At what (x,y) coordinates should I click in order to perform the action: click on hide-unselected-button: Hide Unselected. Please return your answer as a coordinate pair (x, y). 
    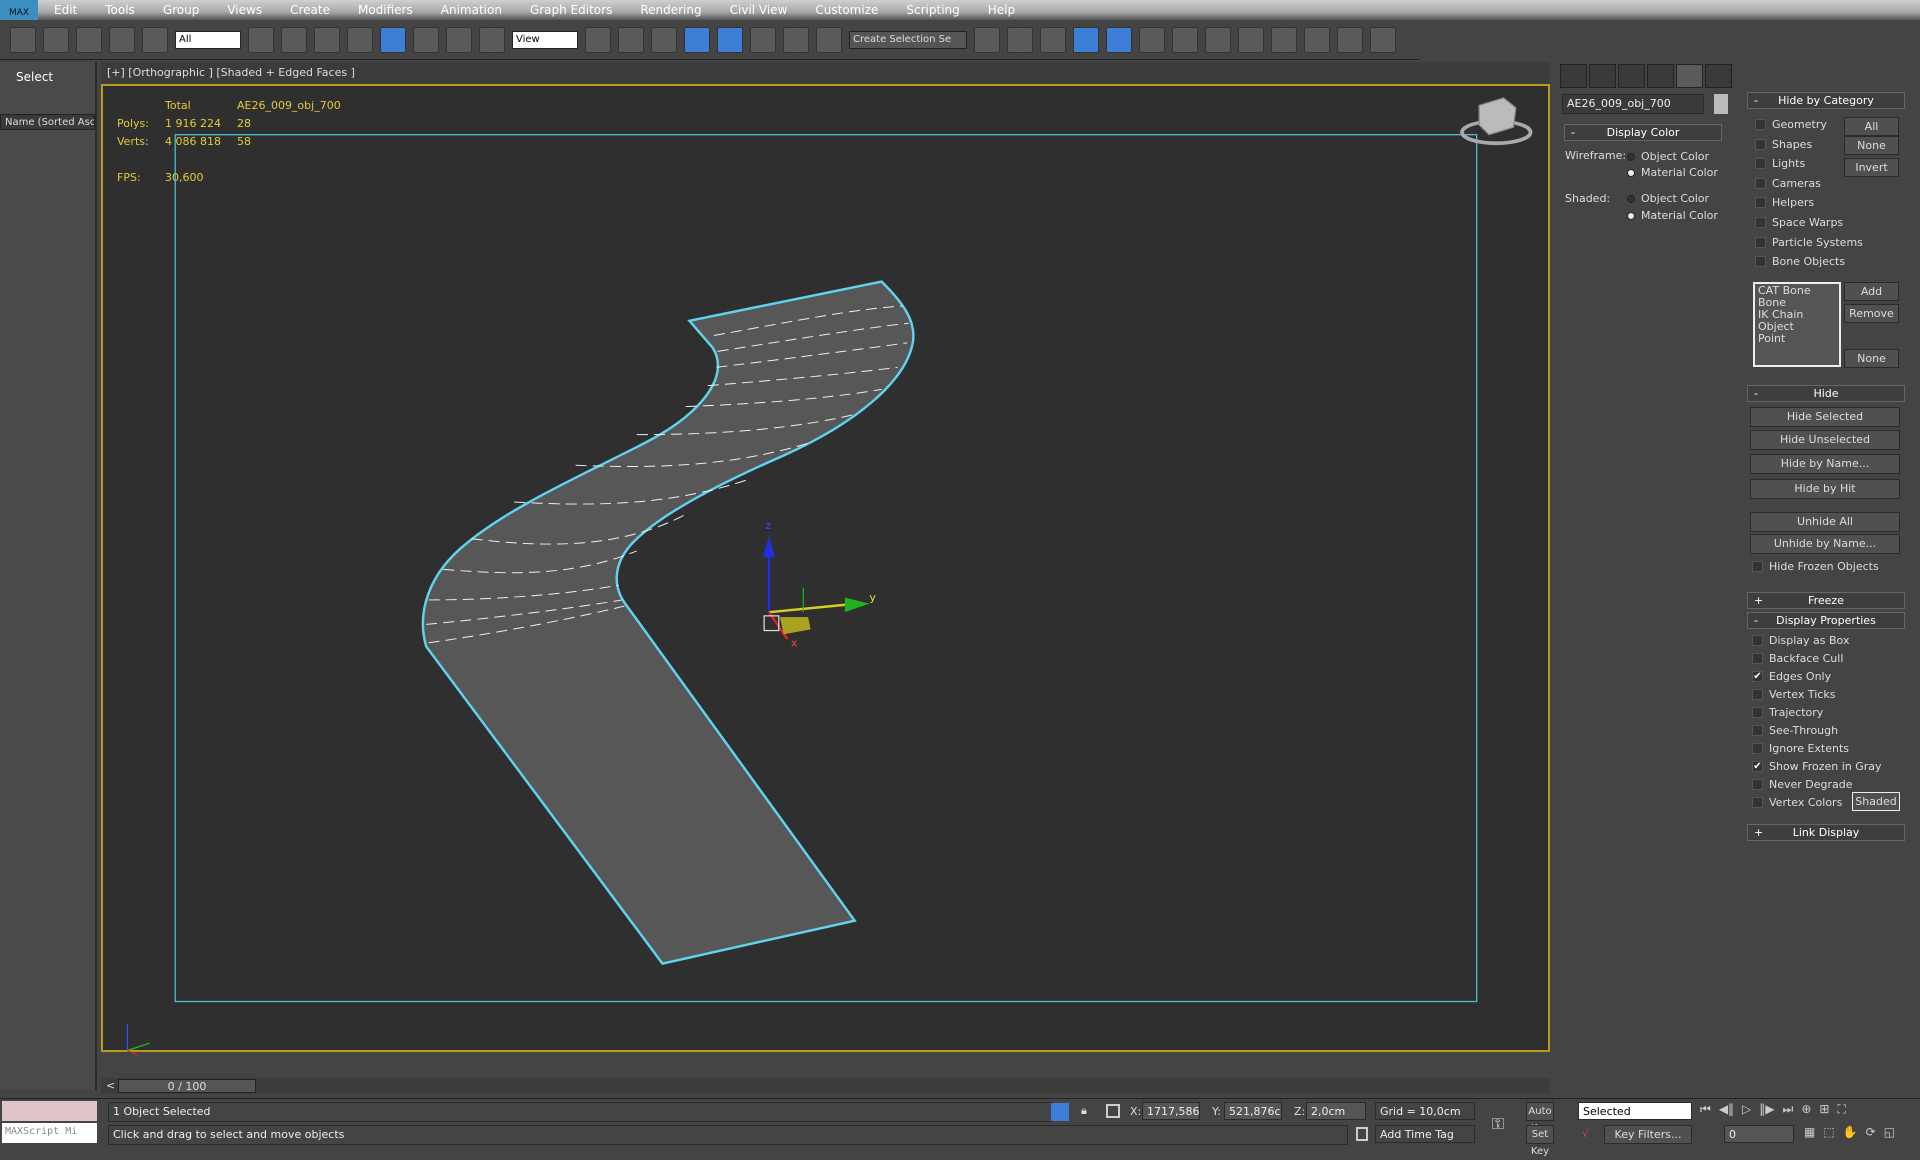
    Looking at the image, I should click on (1825, 440).